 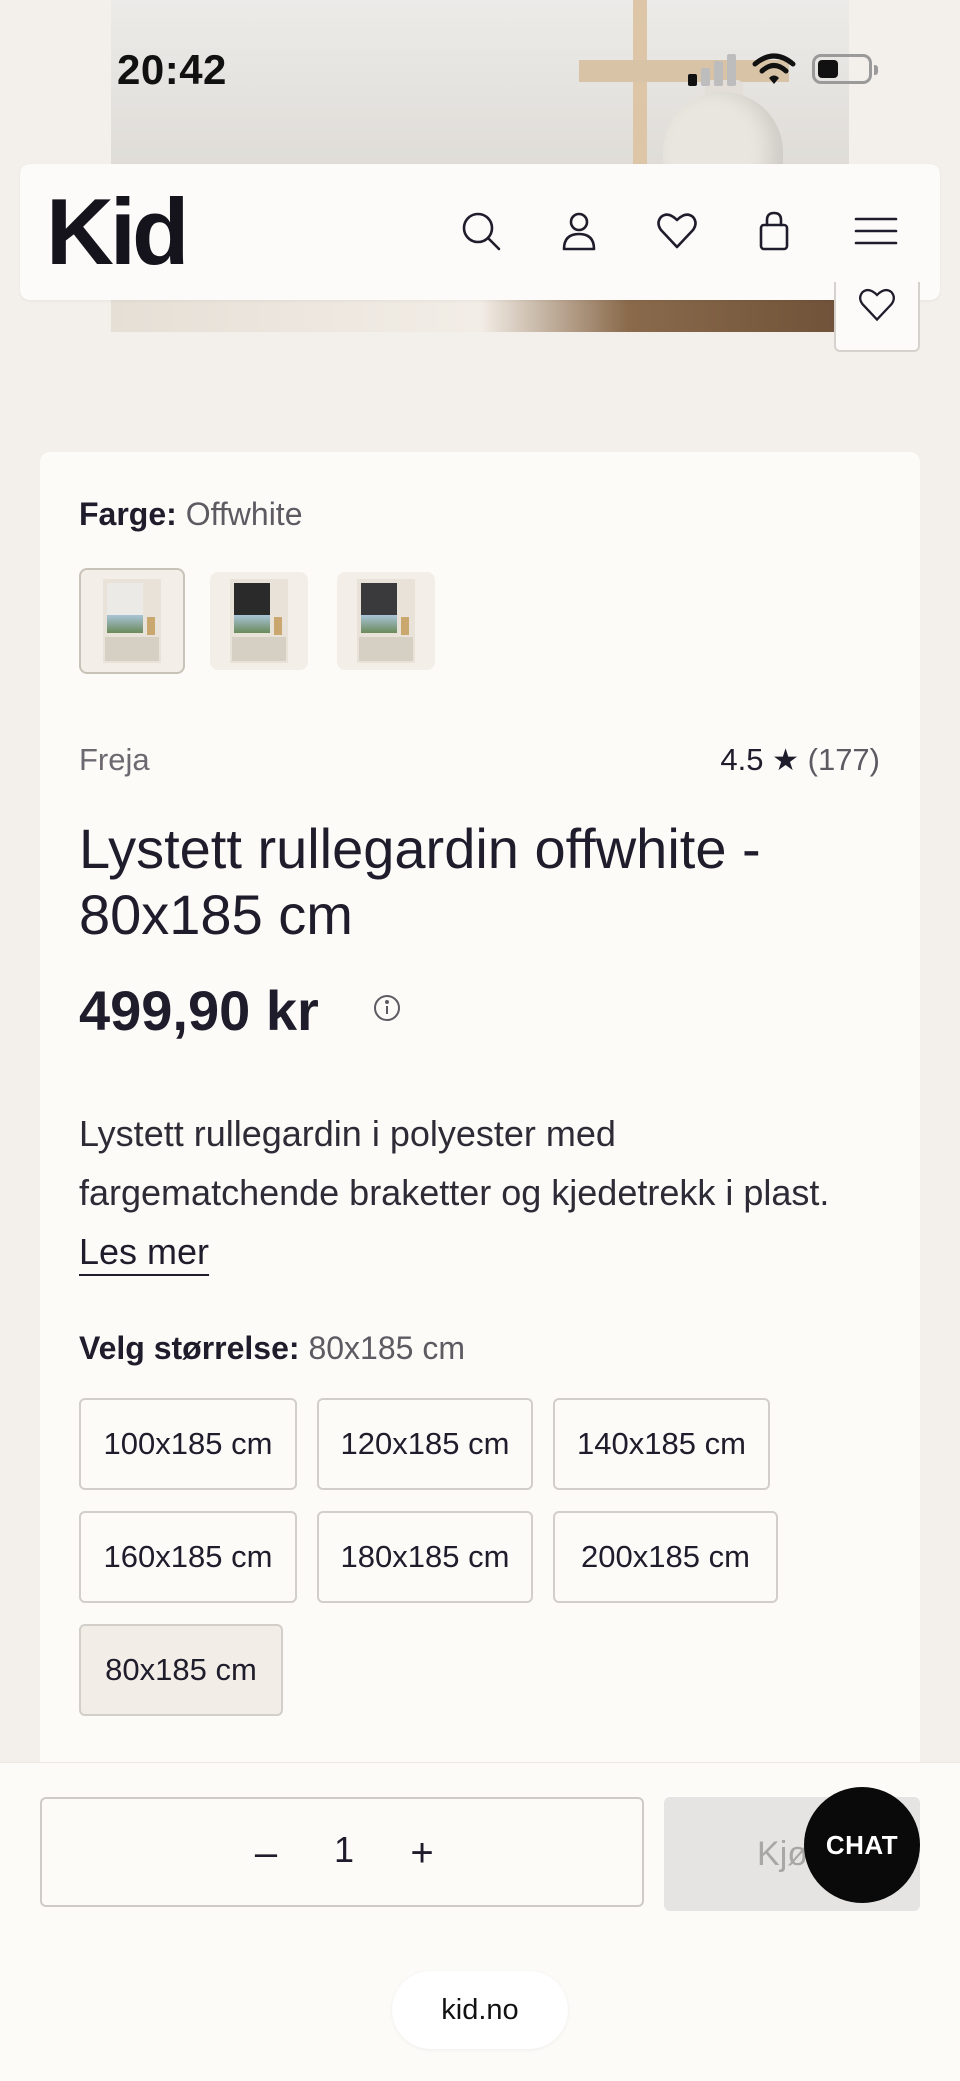 What do you see at coordinates (579, 231) in the screenshot?
I see `account-icon` at bounding box center [579, 231].